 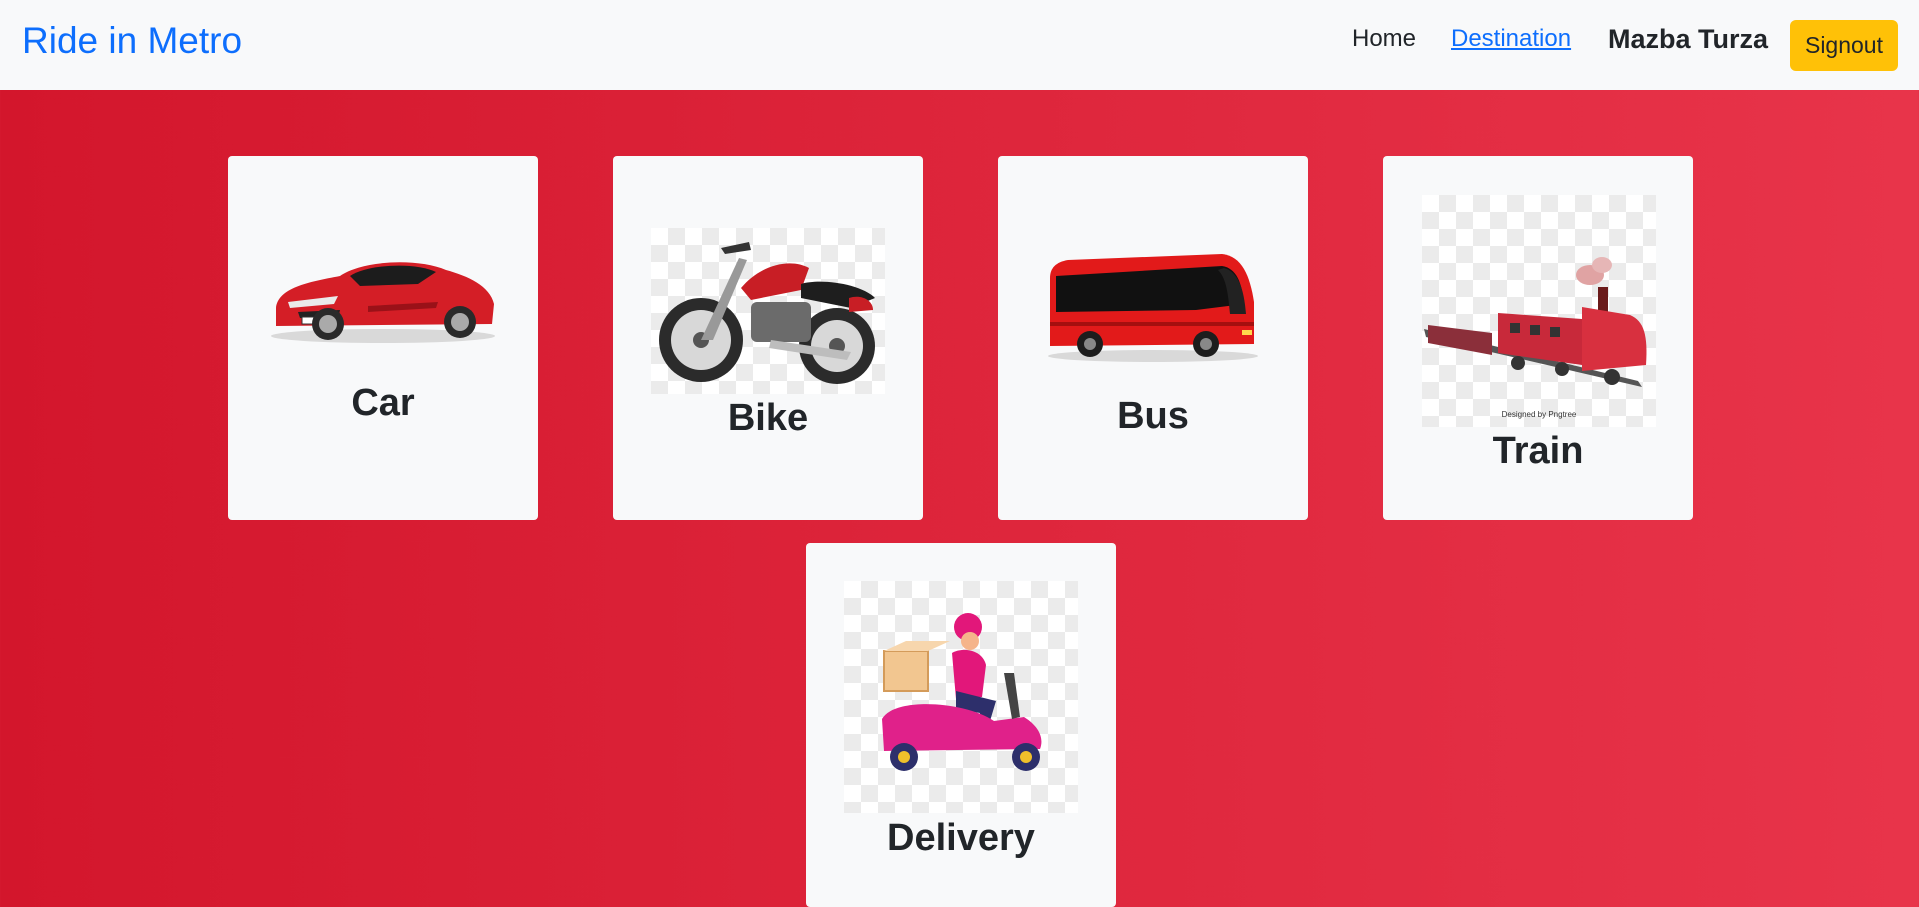 What do you see at coordinates (1153, 416) in the screenshot?
I see `card-label: Bus` at bounding box center [1153, 416].